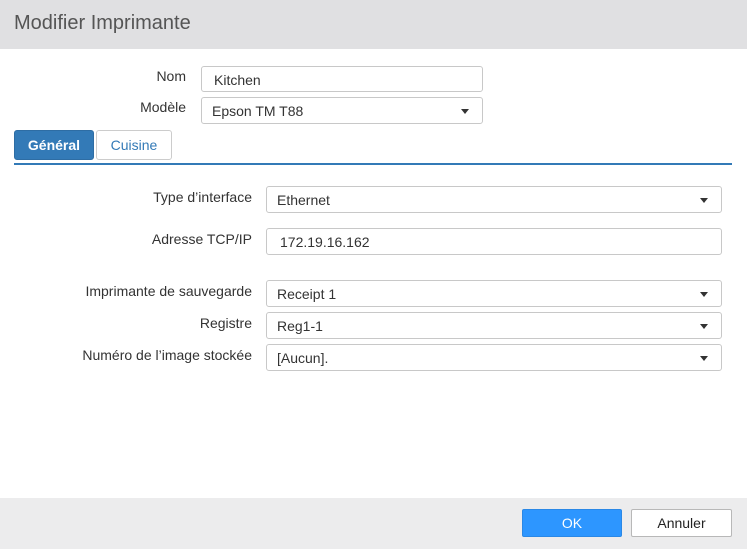 This screenshot has height=549, width=747. What do you see at coordinates (373, 164) in the screenshot?
I see `tab-divider` at bounding box center [373, 164].